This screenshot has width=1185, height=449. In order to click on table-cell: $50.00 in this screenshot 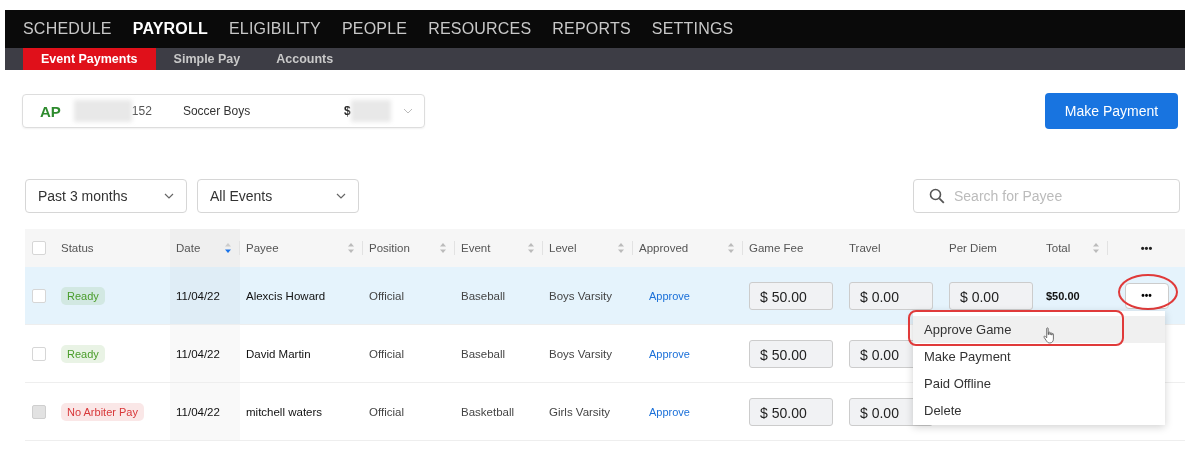, I will do `click(1063, 295)`.